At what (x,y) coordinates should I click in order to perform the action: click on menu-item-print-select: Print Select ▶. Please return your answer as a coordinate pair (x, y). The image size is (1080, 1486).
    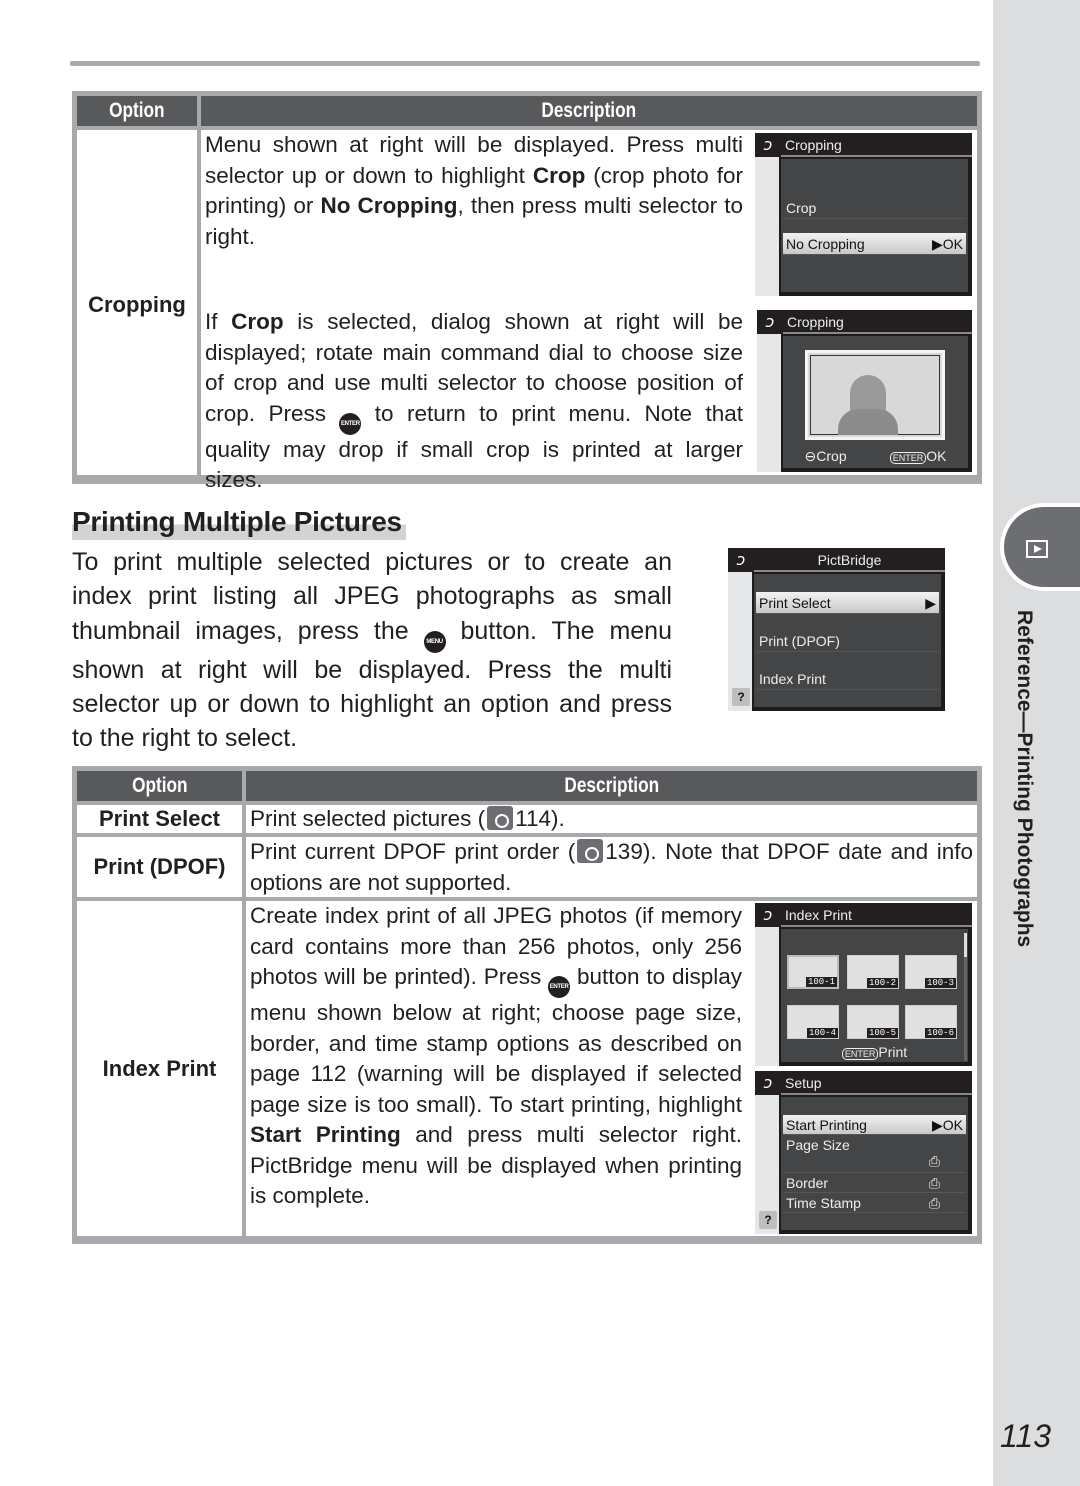
    Looking at the image, I should click on (847, 603).